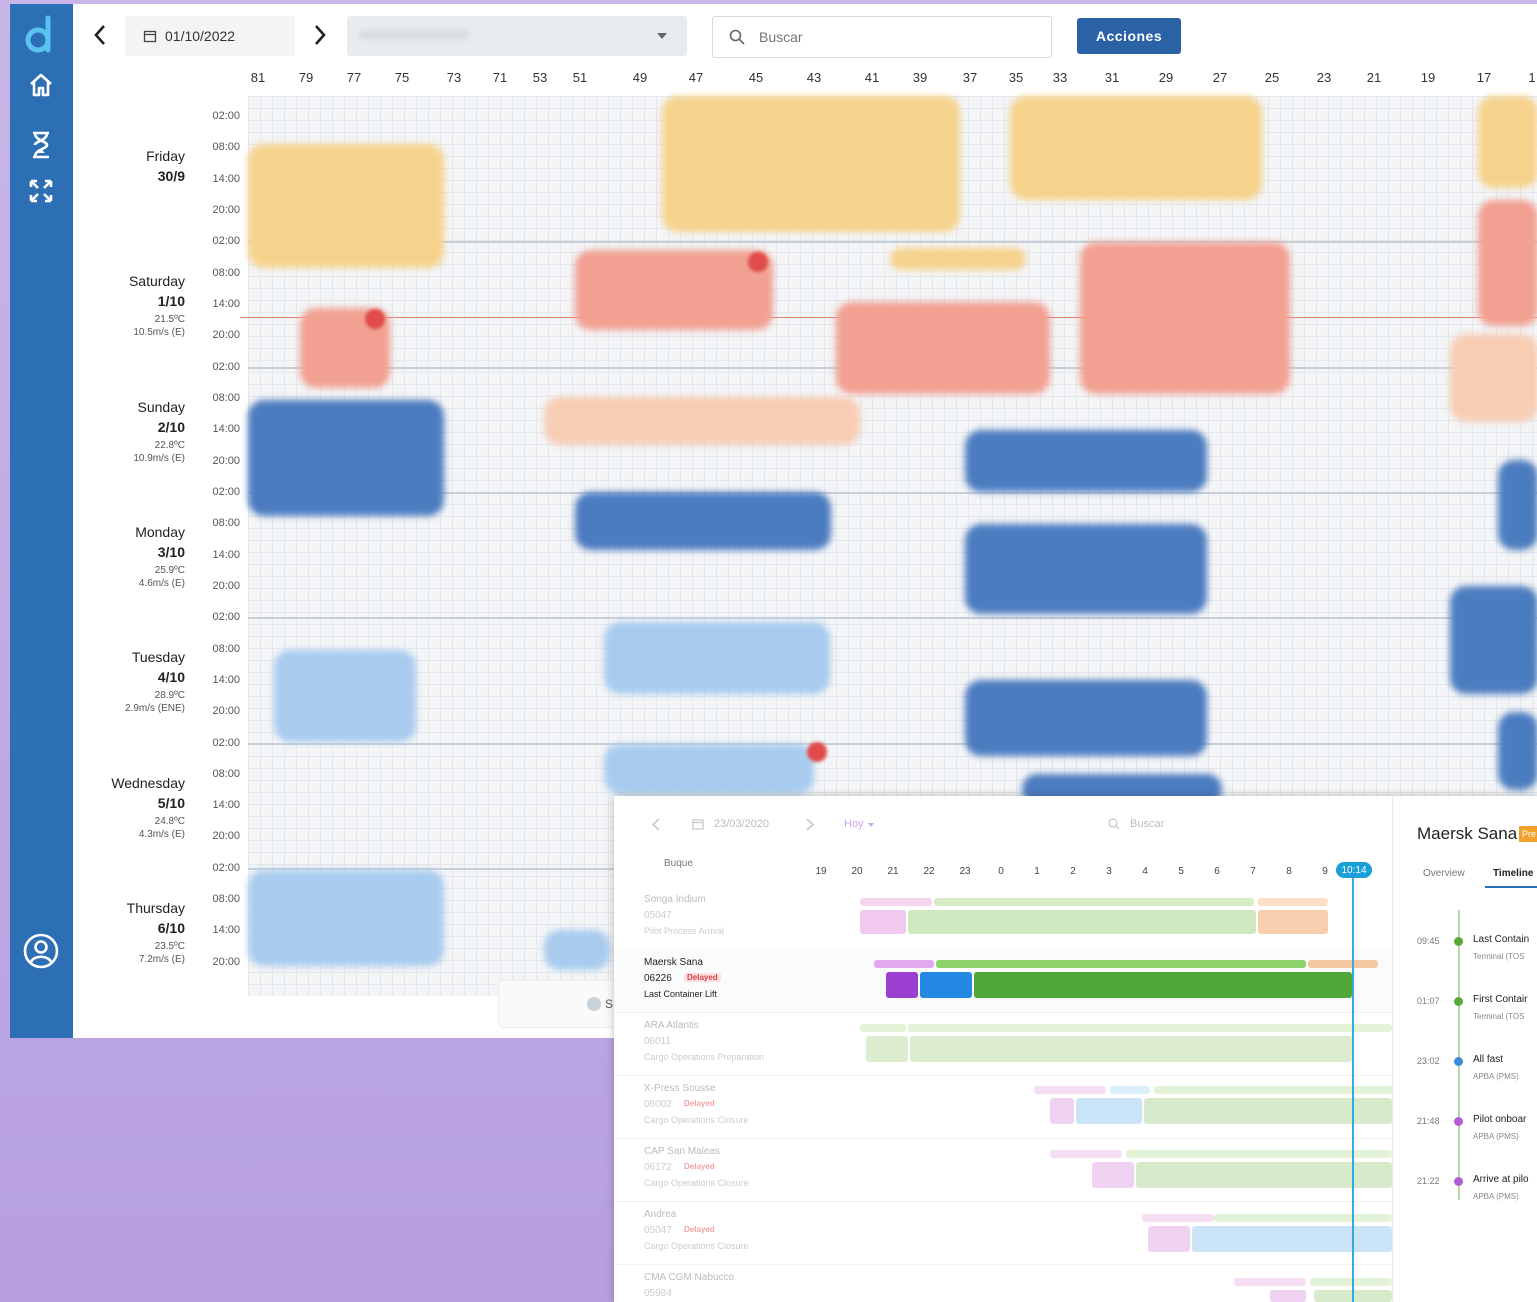 The height and width of the screenshot is (1302, 1537). Describe the element at coordinates (1444, 873) in the screenshot. I see `tab-overview: Overview` at that location.